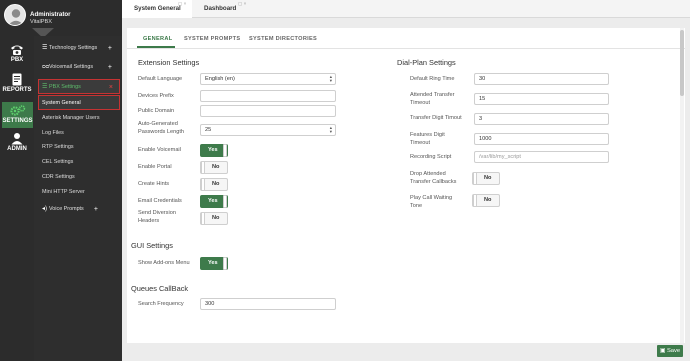  Describe the element at coordinates (426, 62) in the screenshot. I see `dialplan-settings-title: Dial-Plan Settings` at that location.